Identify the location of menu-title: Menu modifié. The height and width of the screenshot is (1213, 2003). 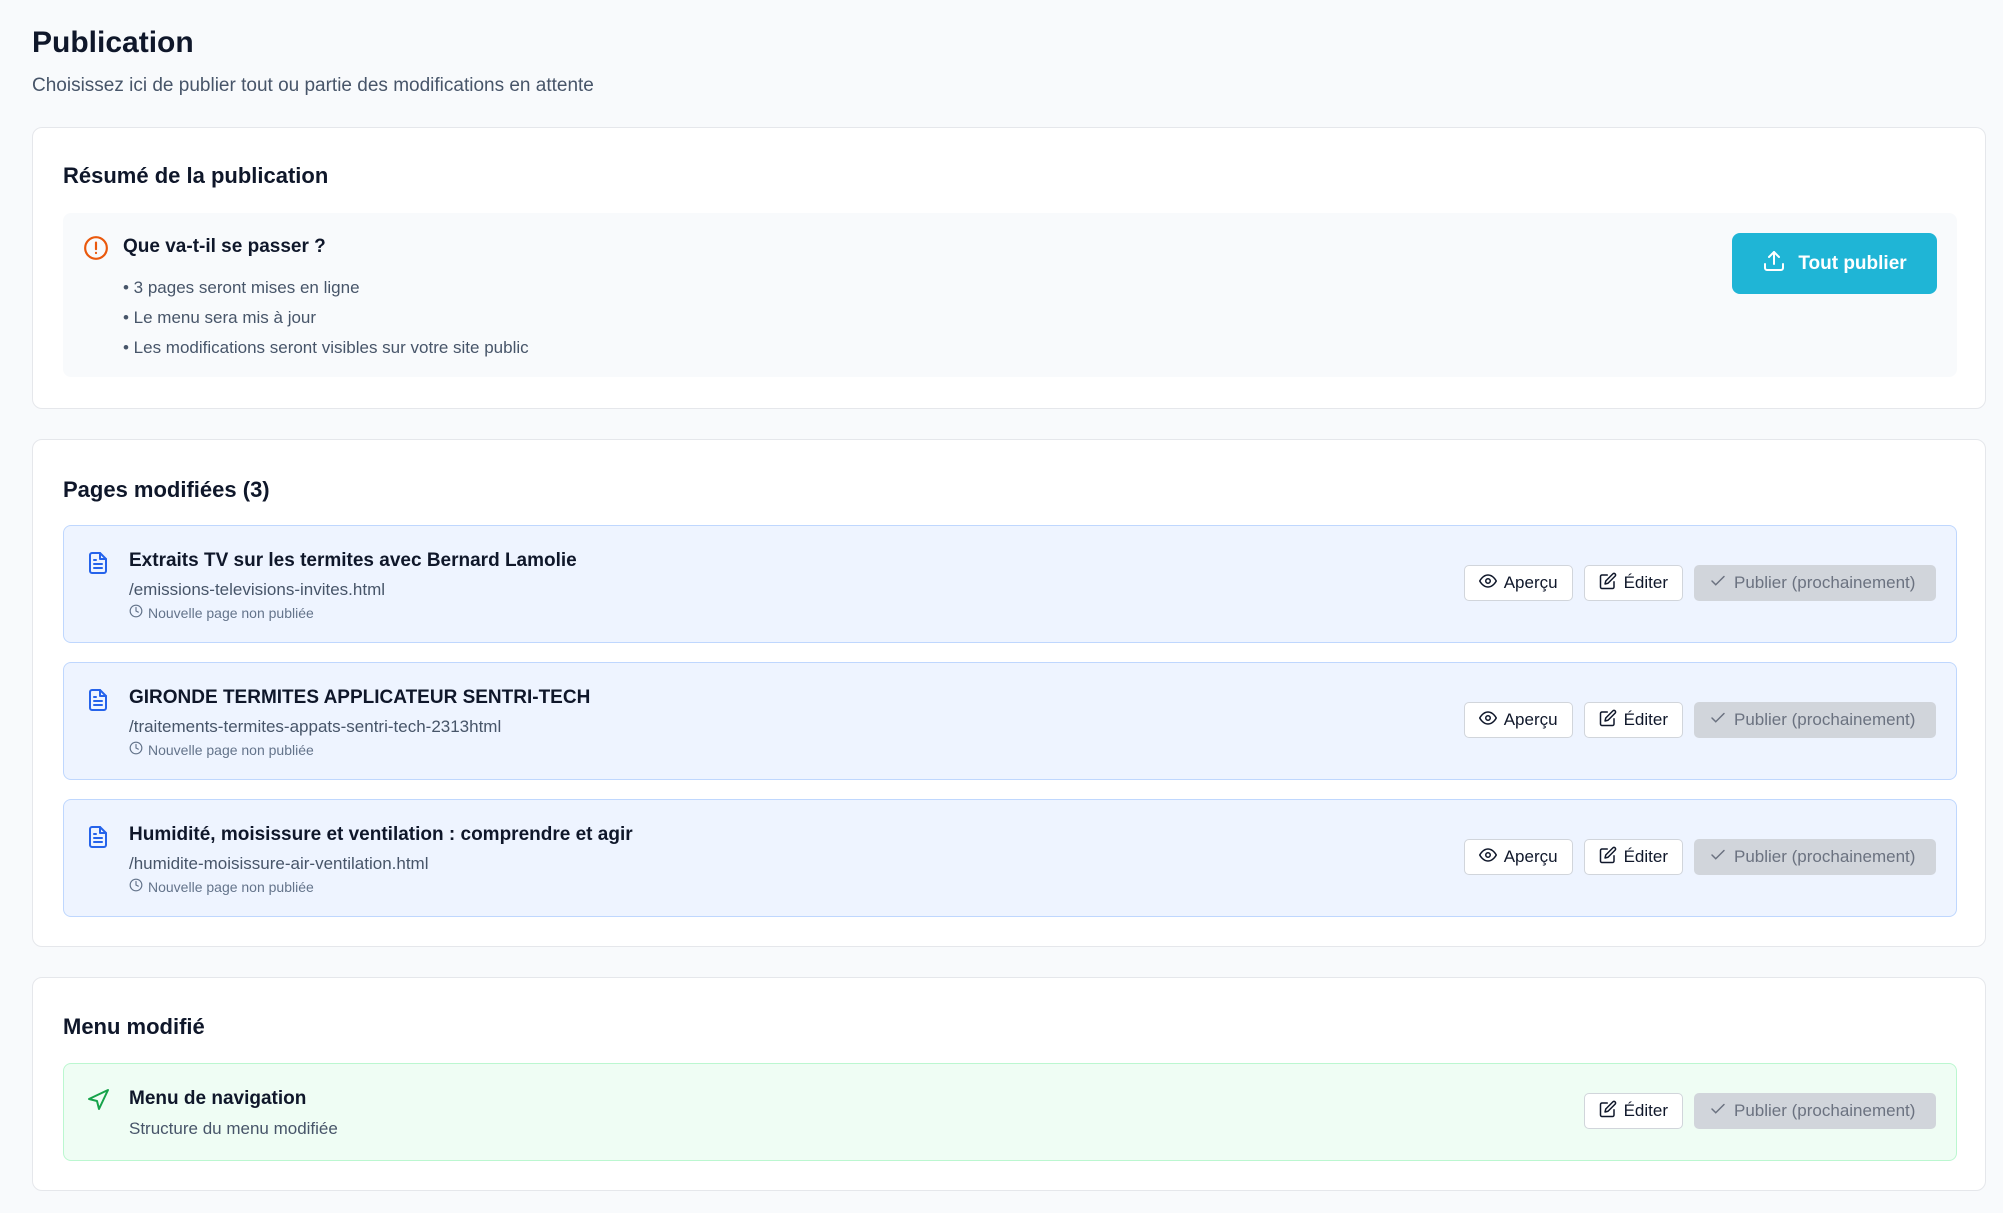
(134, 1026).